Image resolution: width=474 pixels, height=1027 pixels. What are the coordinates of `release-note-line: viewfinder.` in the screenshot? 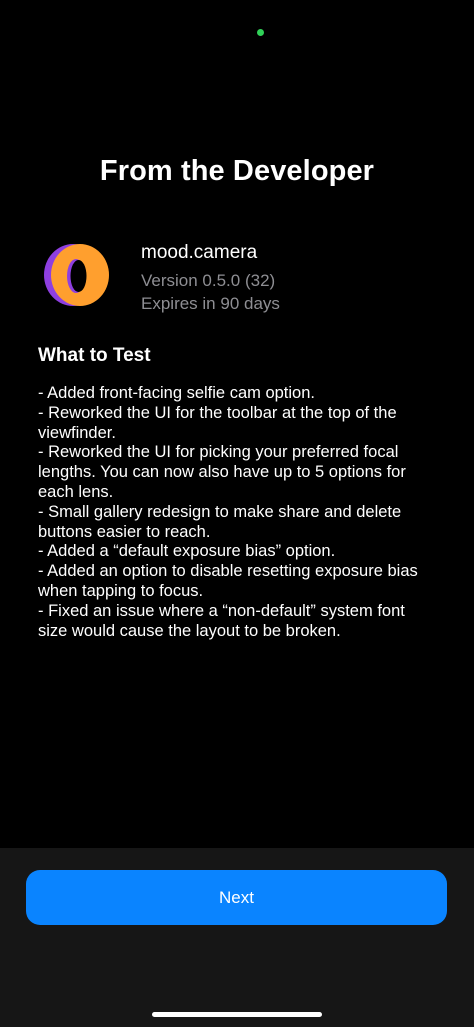 It's located at (77, 432).